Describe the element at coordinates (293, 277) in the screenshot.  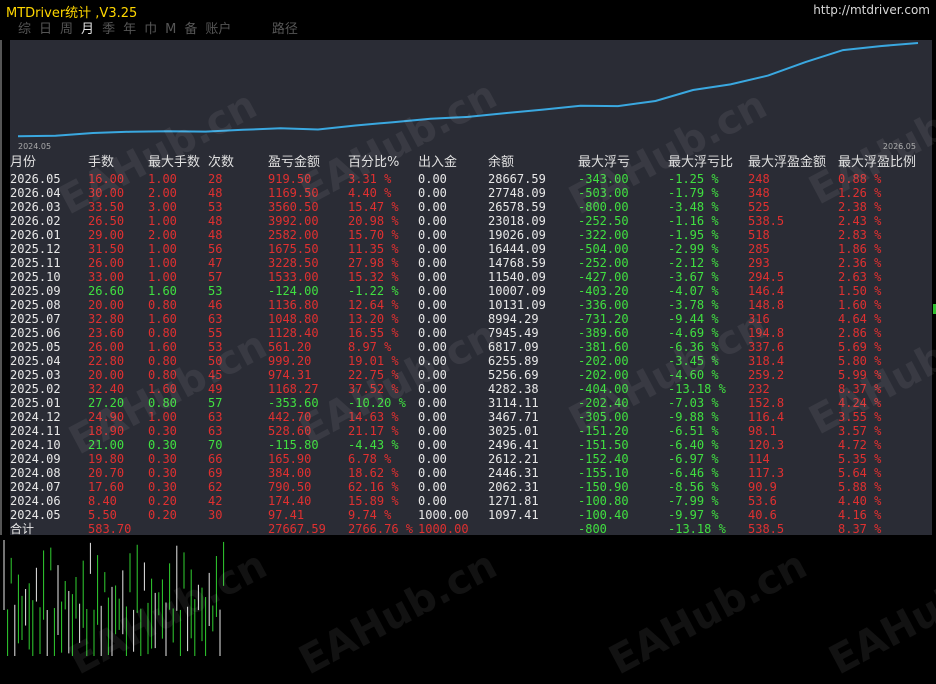
I see `cell-pl: 1533.00` at that location.